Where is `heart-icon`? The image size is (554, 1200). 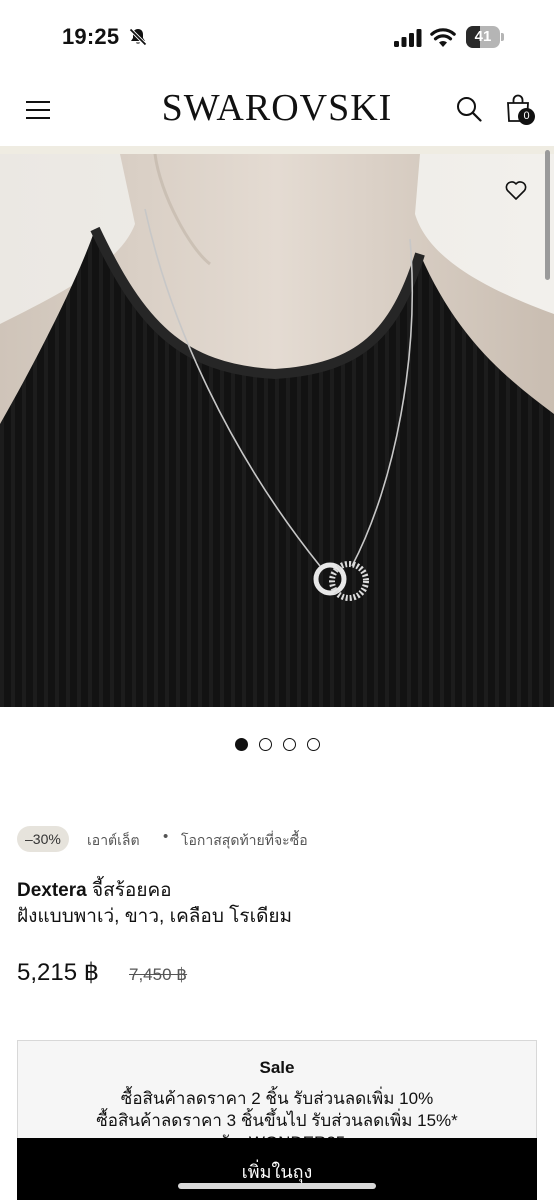 heart-icon is located at coordinates (516, 190).